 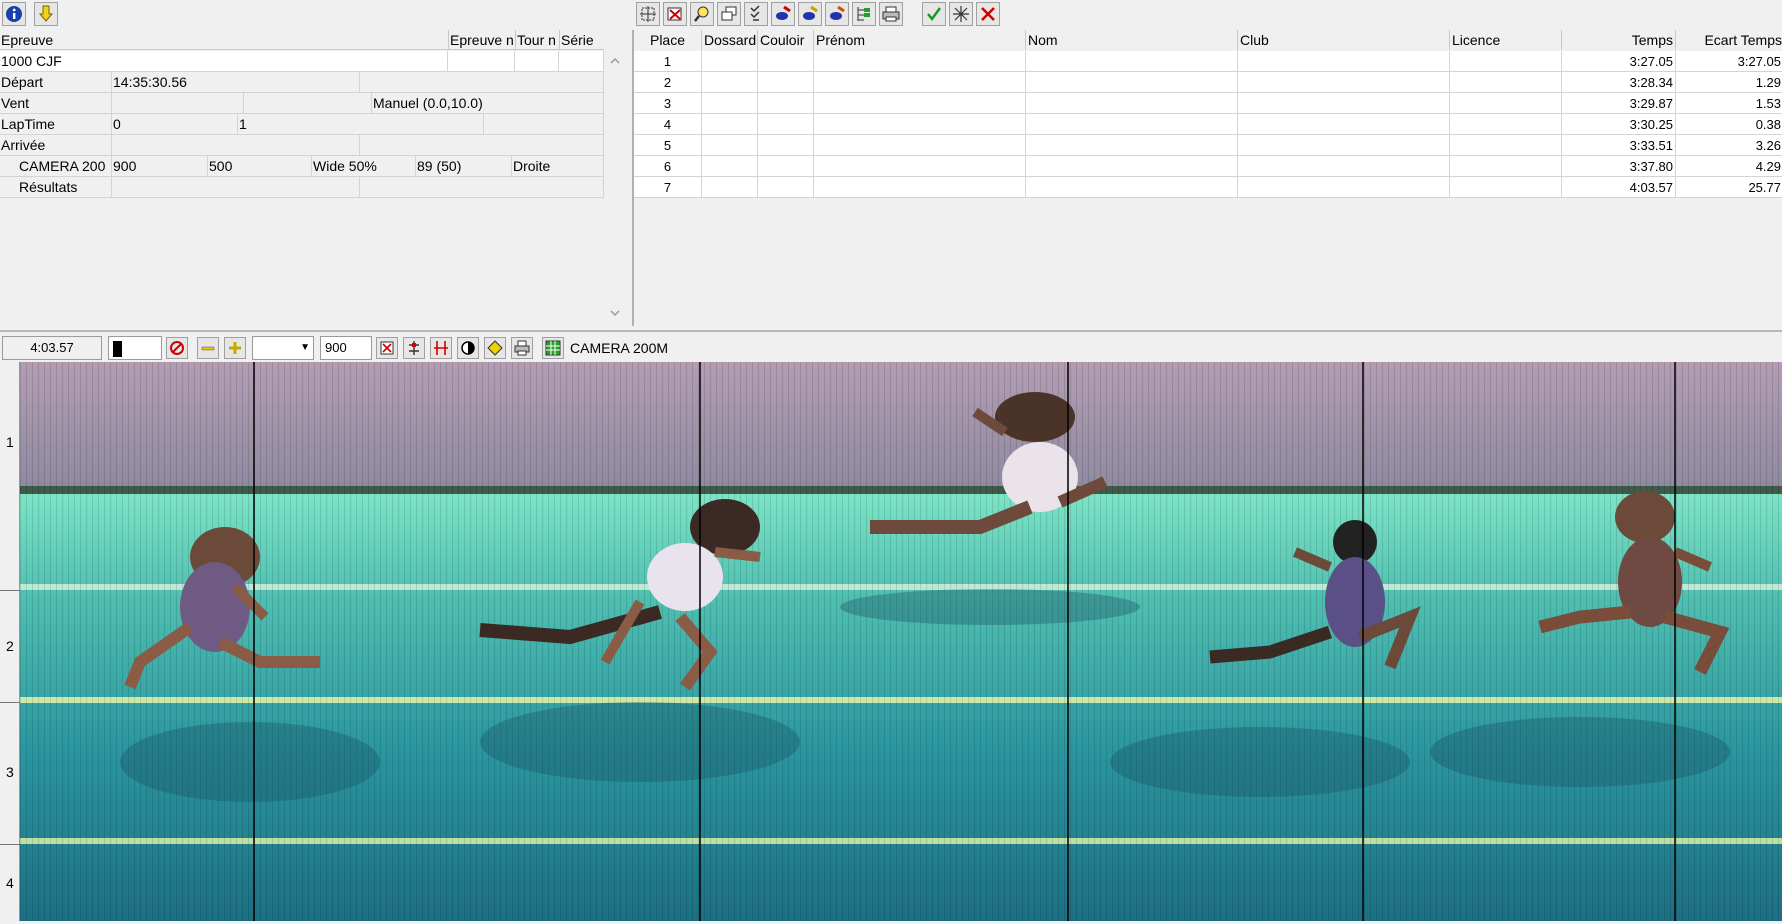 I want to click on table-row: 6 3:37.80 4.29, so click(x=1208, y=166).